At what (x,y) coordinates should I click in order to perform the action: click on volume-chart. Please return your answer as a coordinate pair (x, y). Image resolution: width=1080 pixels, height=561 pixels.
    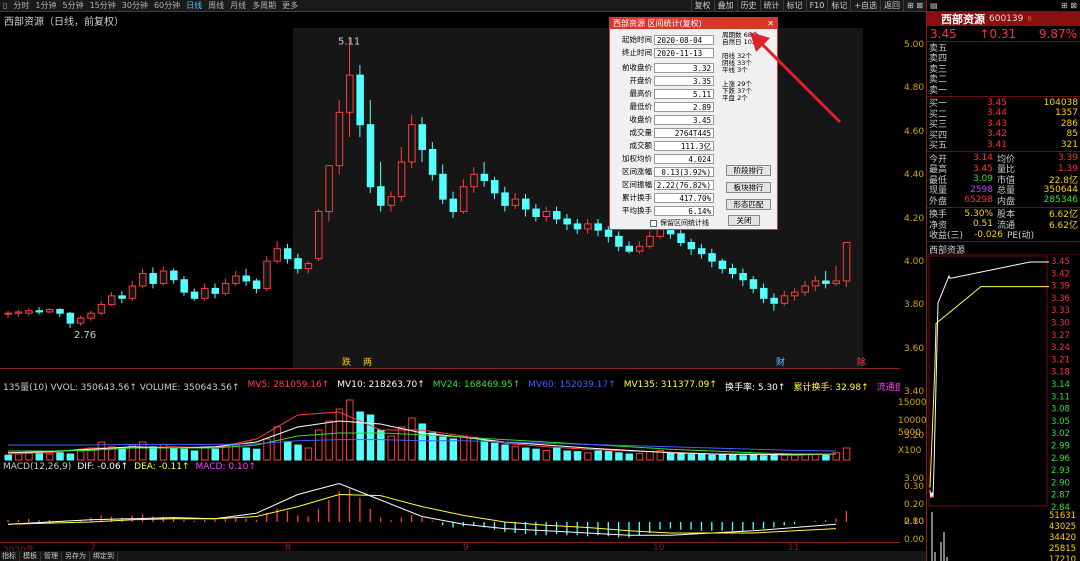
    Looking at the image, I should click on (450, 427).